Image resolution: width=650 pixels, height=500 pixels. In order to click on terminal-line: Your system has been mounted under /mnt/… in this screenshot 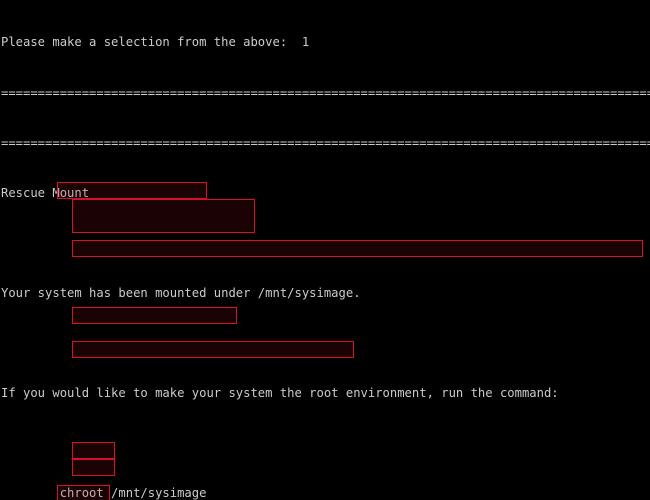, I will do `click(181, 292)`.